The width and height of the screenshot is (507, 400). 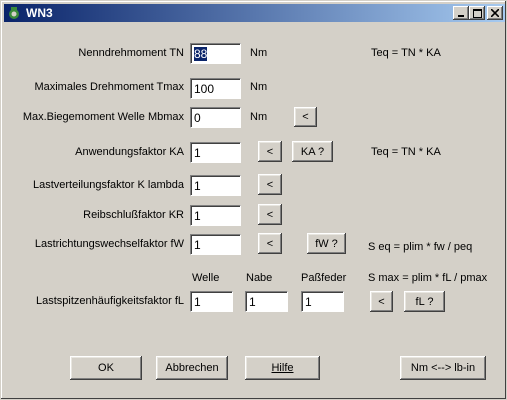 I want to click on mb-unit: Nm, so click(x=259, y=117).